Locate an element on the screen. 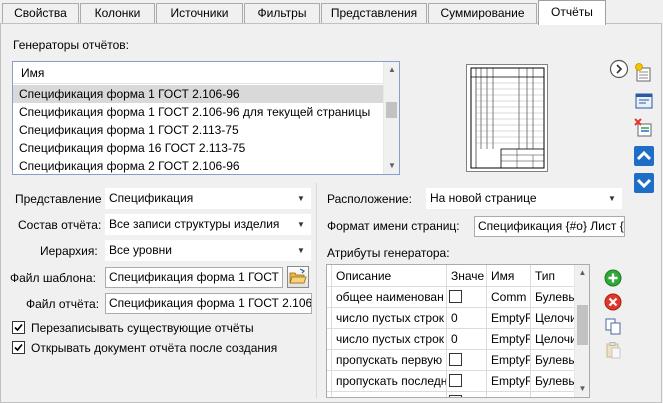 The height and width of the screenshot is (403, 663). checkmark-icon is located at coordinates (18, 327).